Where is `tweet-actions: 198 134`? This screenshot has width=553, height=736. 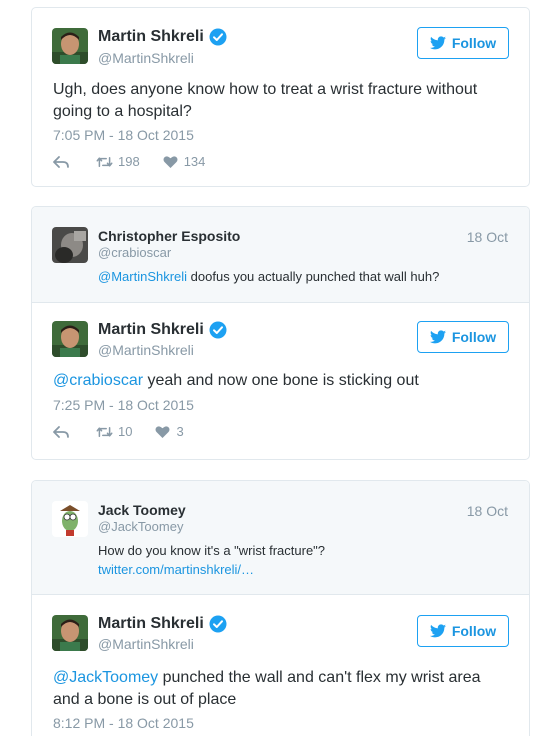
tweet-actions: 198 134 is located at coordinates (140, 161).